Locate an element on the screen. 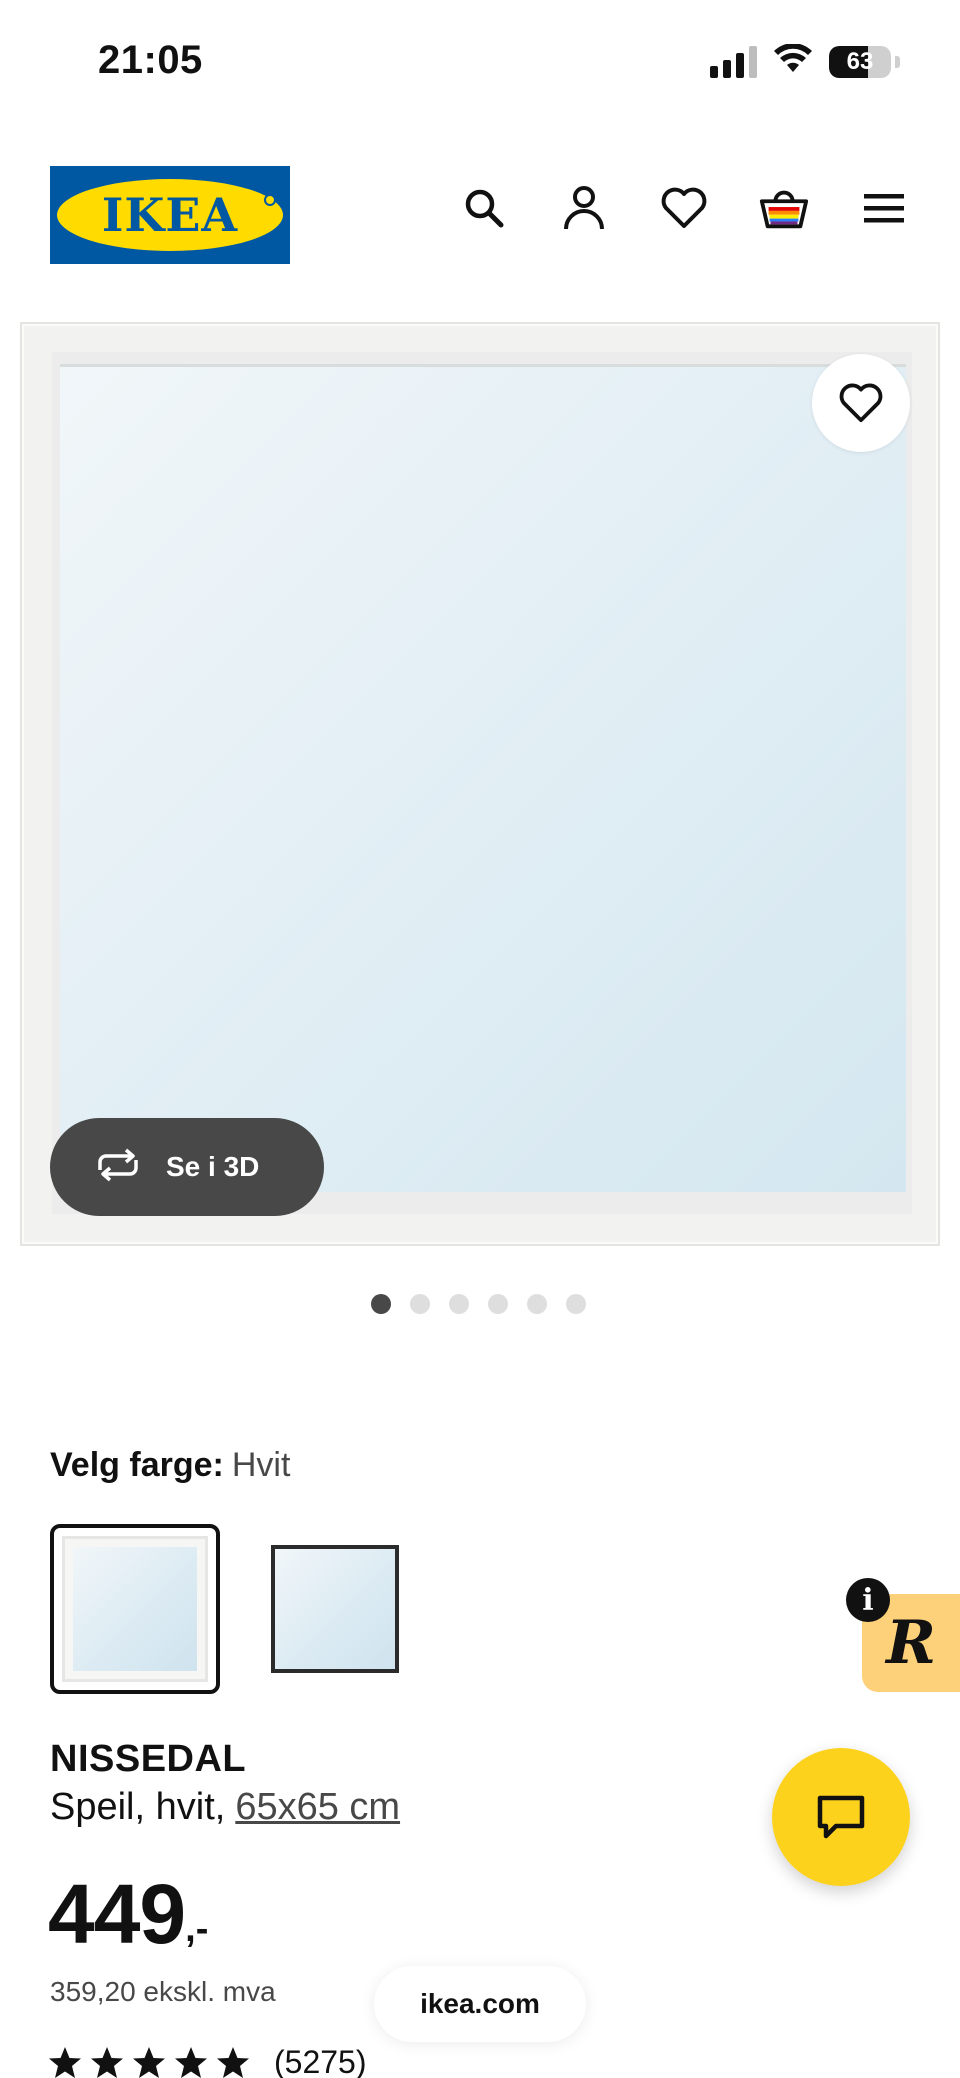  color-value: Hvit is located at coordinates (261, 1465).